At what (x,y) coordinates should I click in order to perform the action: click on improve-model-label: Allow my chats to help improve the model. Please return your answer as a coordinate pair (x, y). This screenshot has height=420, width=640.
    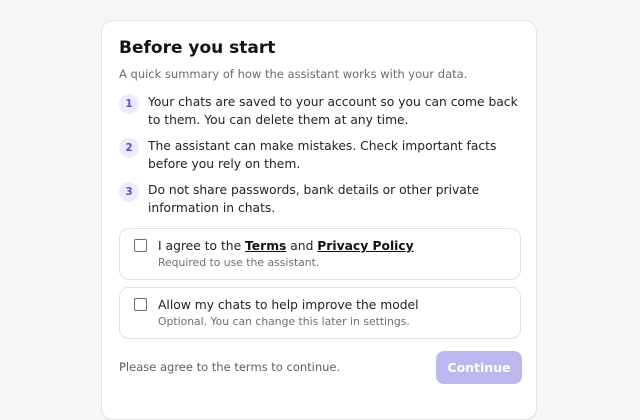
    Looking at the image, I should click on (288, 305).